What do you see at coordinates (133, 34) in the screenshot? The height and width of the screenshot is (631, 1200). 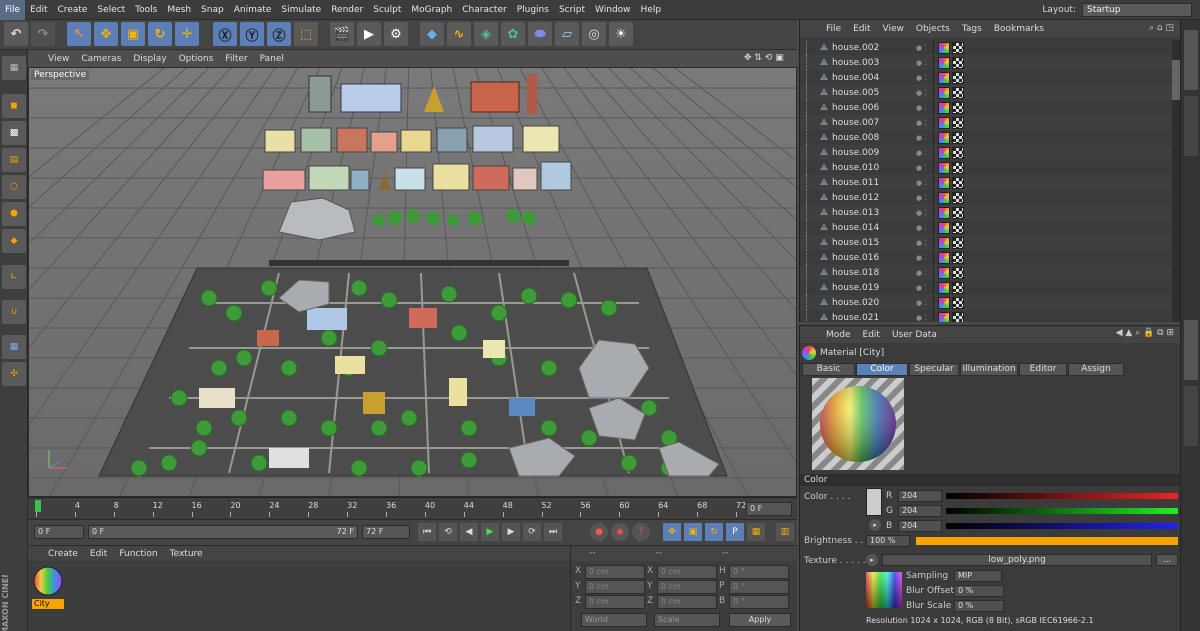 I see `scale-tool: ▣` at bounding box center [133, 34].